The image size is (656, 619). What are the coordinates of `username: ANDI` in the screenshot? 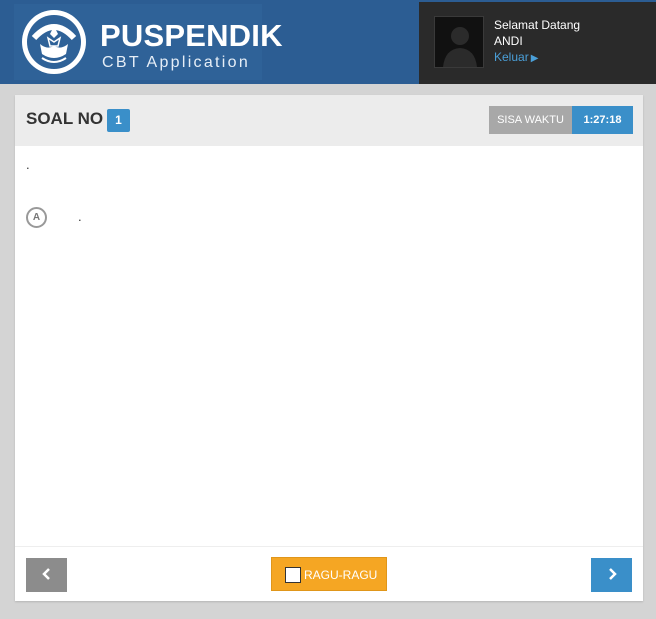 It's located at (508, 41).